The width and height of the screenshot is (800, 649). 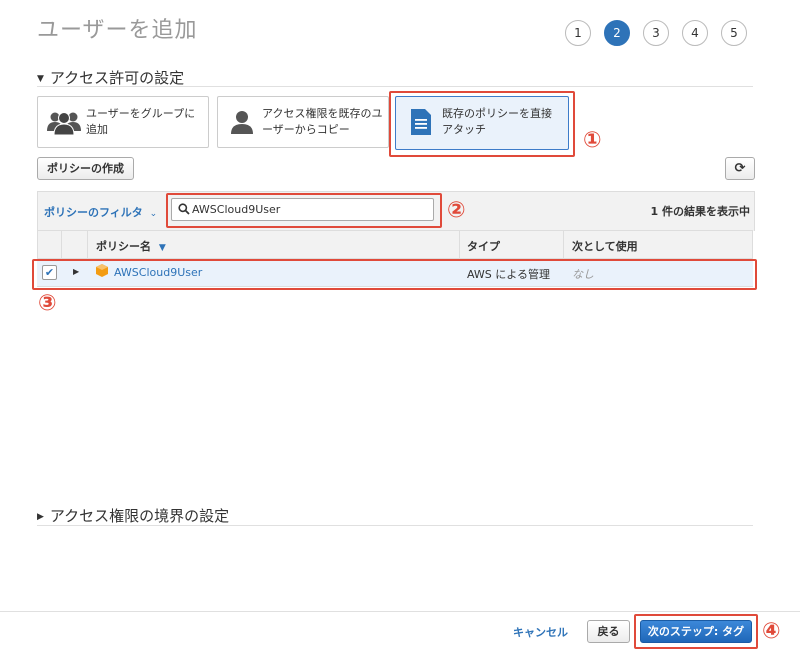 I want to click on refresh-button: ⟳, so click(x=740, y=168).